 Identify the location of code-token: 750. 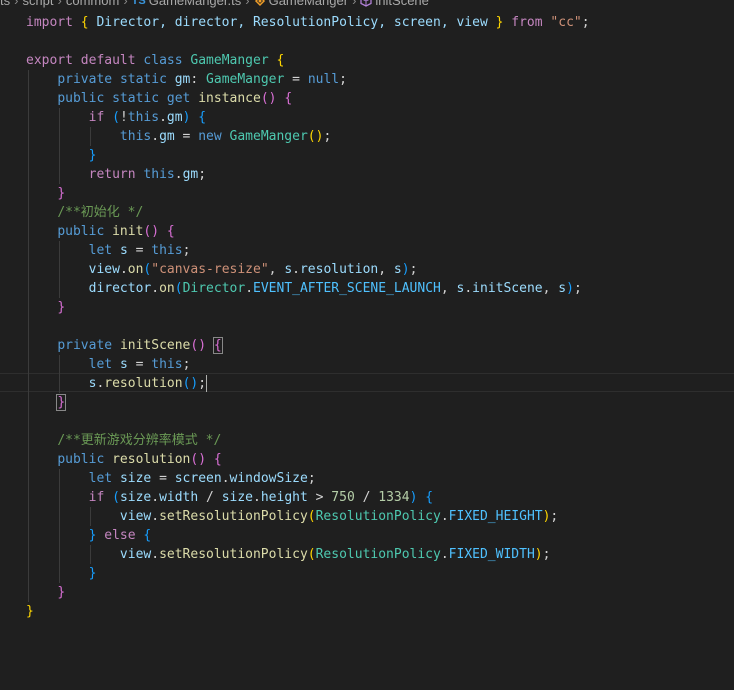
(343, 497).